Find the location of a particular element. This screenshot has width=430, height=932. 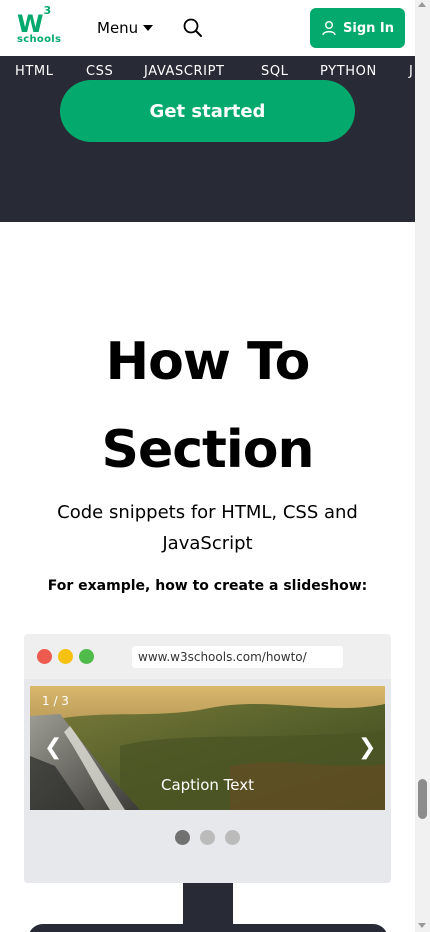

slide-number: 1 / 3 is located at coordinates (55, 701).